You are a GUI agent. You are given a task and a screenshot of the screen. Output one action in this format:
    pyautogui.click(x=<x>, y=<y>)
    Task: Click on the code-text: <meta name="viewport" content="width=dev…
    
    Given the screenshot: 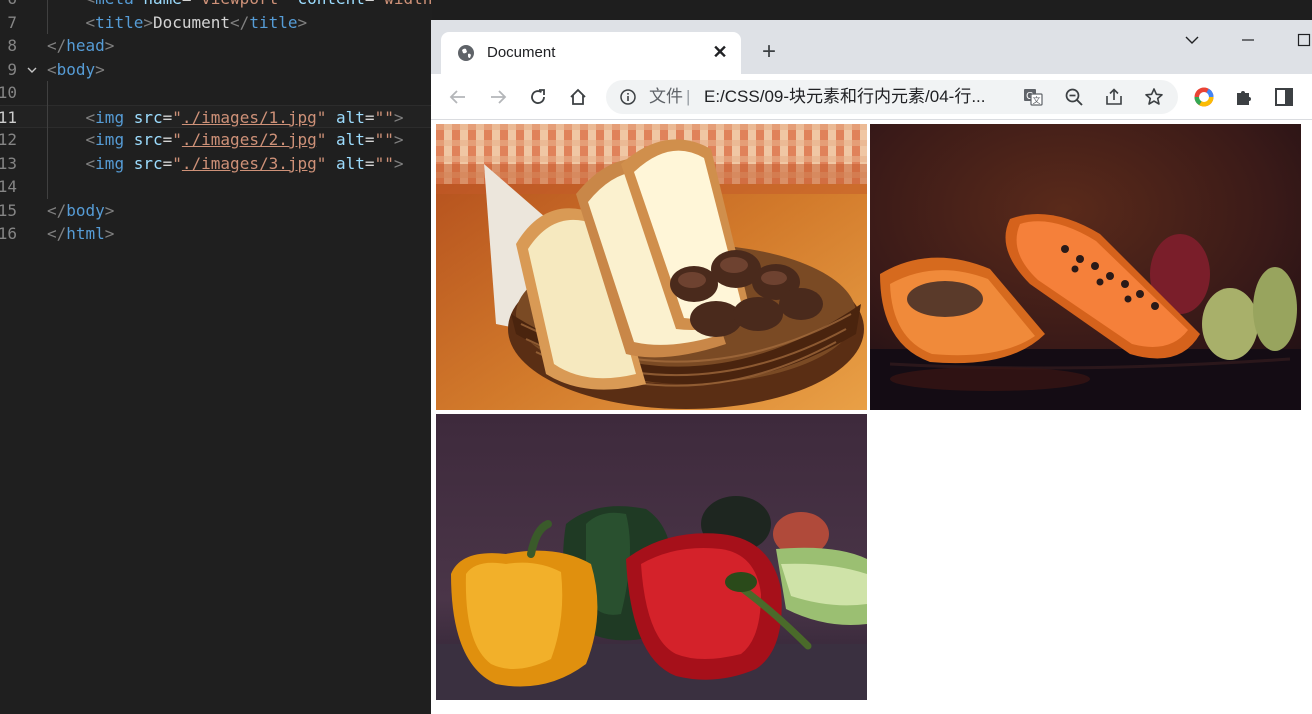 What is the action you would take?
    pyautogui.click(x=239, y=5)
    